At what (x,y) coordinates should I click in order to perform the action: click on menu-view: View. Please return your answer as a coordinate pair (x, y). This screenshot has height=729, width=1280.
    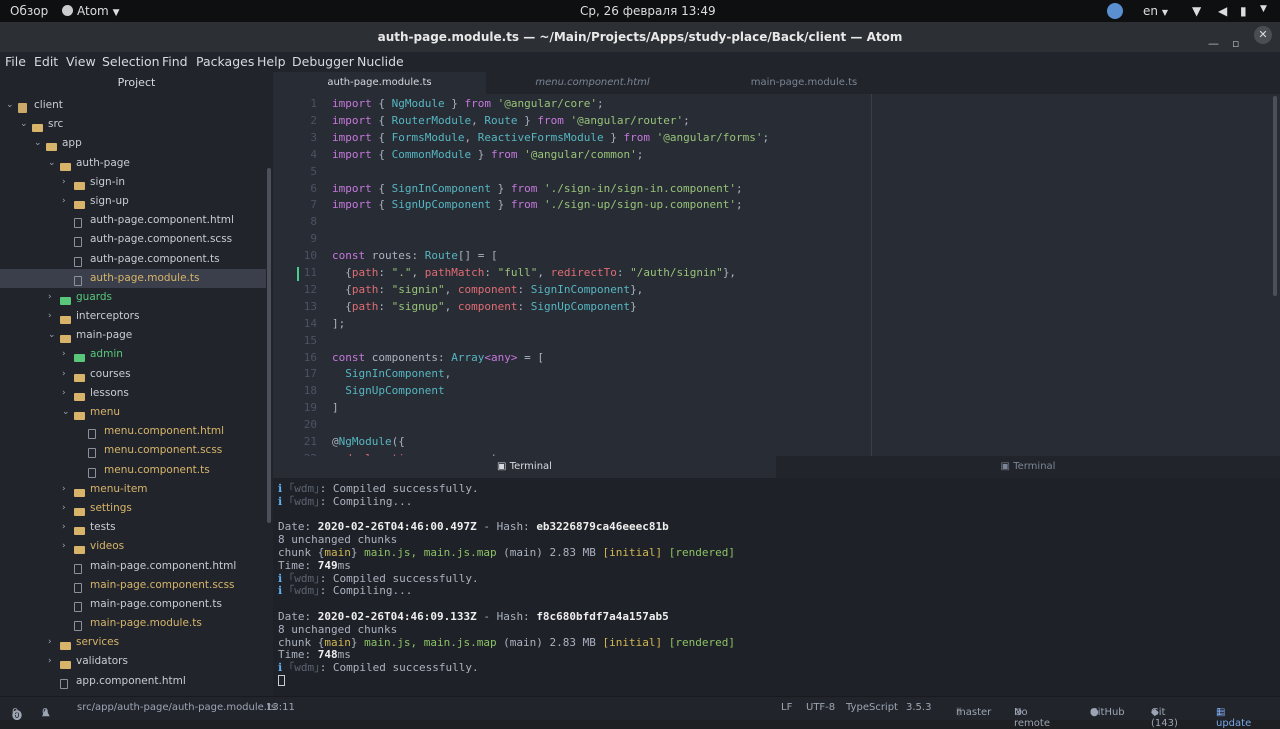
    Looking at the image, I should click on (81, 61).